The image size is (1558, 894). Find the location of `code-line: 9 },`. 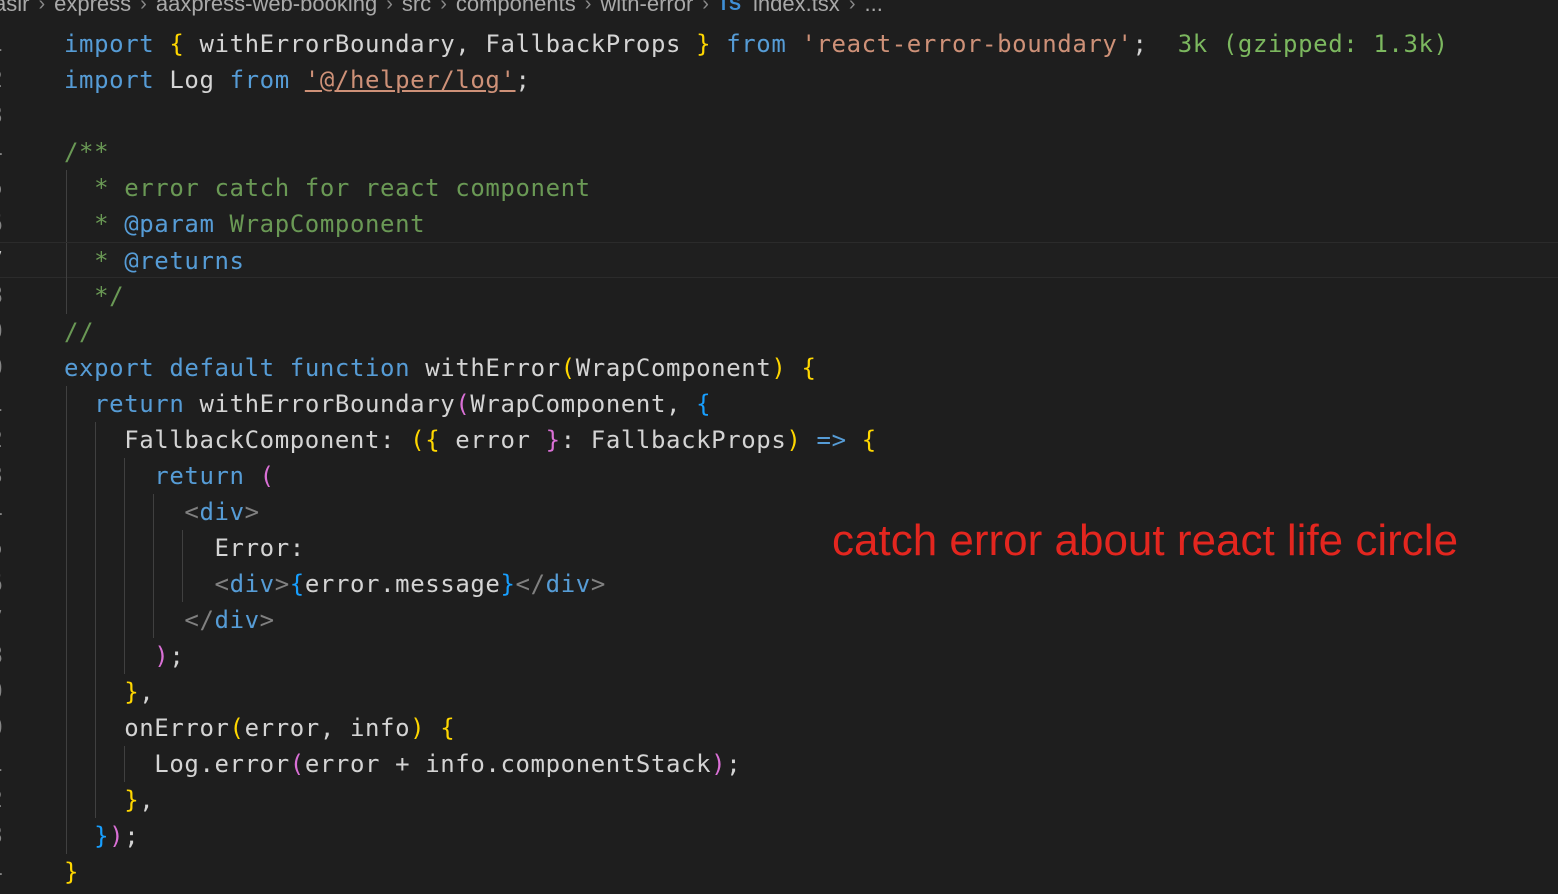

code-line: 9 }, is located at coordinates (779, 692).